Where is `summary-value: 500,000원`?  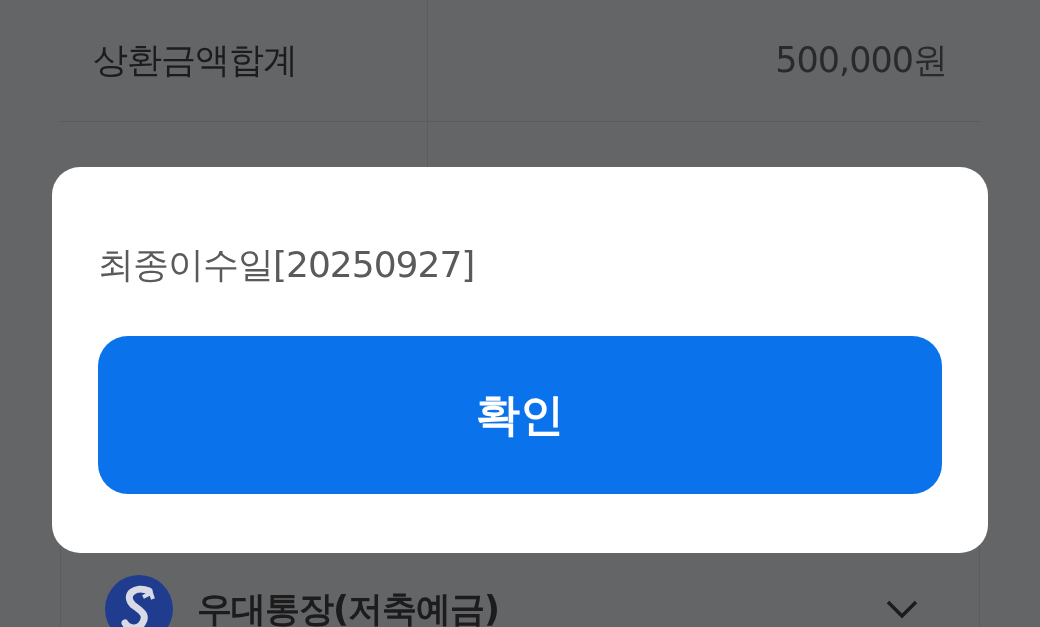
summary-value: 500,000원 is located at coordinates (861, 61).